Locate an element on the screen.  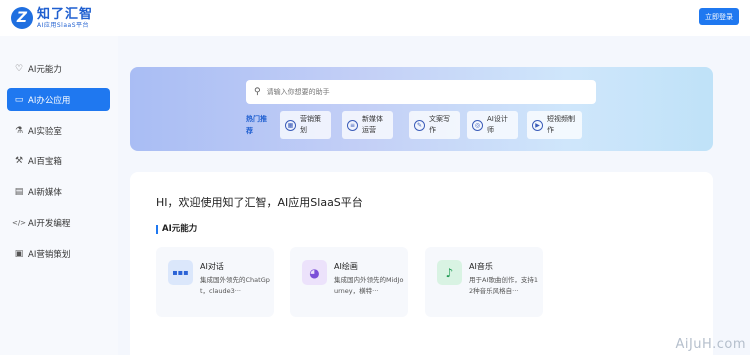
card-ai-music: ♪ AI音乐 用于AI歌曲创作，支持12种音乐风格自··· is located at coordinates (484, 282).